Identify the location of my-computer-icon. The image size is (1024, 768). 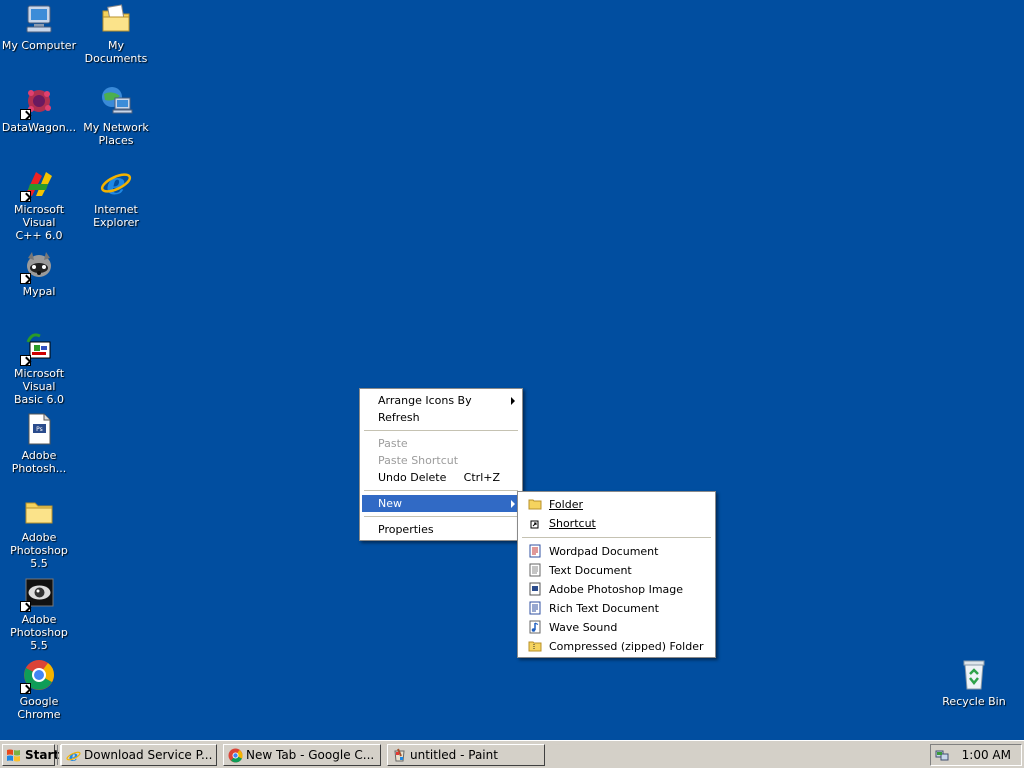
(39, 19).